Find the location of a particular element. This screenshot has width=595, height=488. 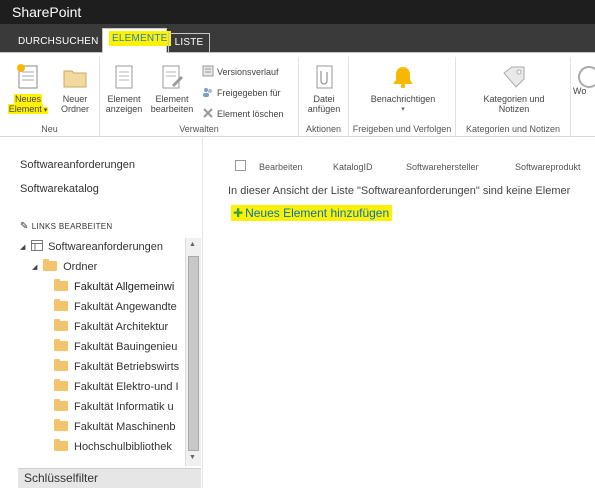

new-folder-button: Neuer Ordner is located at coordinates (75, 88).